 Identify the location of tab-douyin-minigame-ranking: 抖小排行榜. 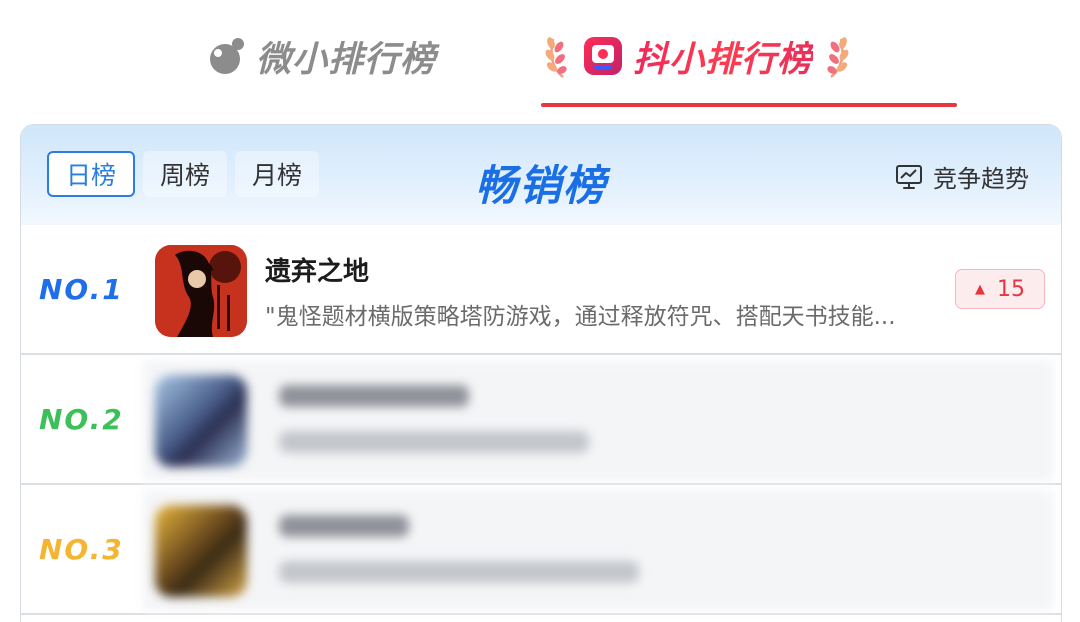
(697, 56).